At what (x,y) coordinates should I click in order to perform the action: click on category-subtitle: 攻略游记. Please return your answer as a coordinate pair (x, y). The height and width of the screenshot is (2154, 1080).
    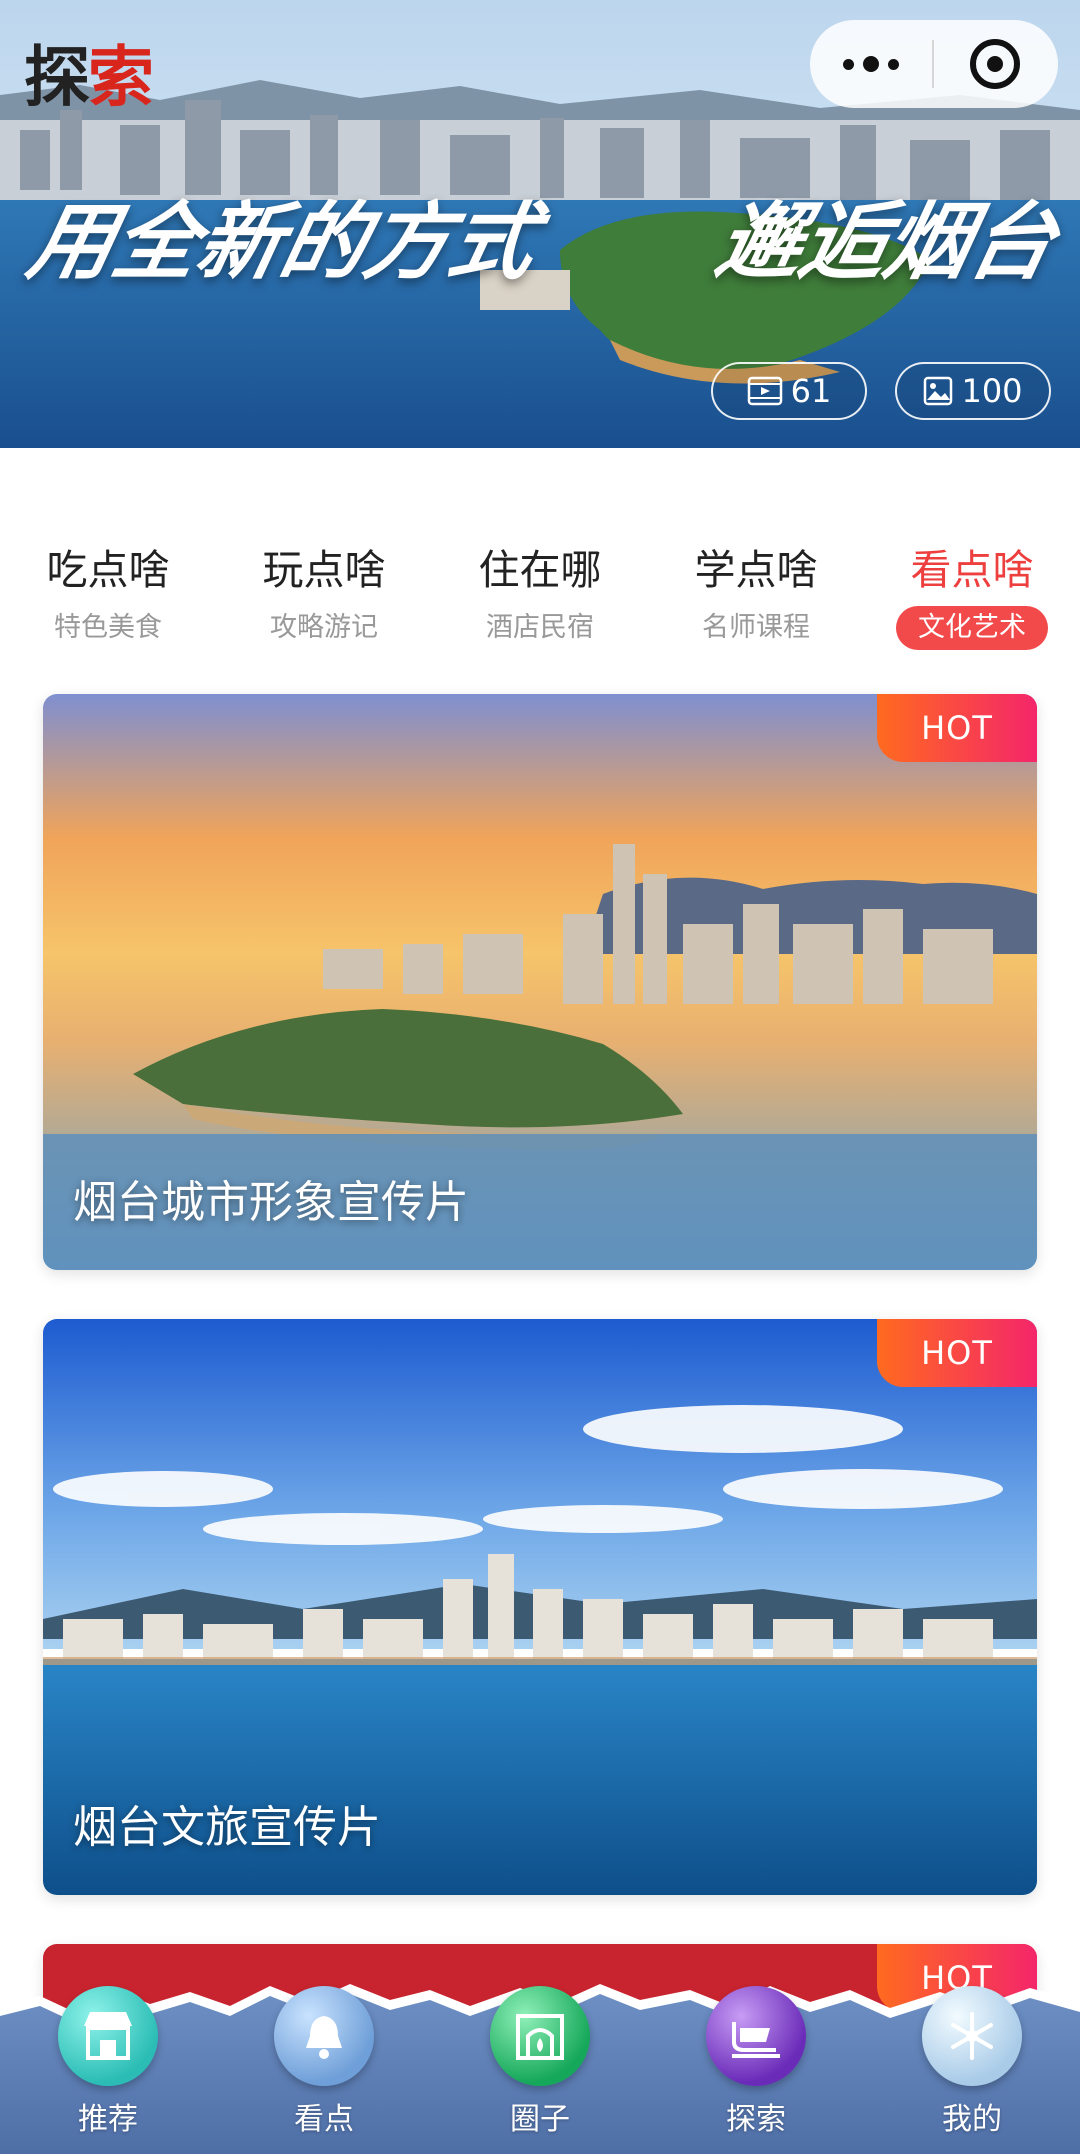
    Looking at the image, I should click on (324, 627).